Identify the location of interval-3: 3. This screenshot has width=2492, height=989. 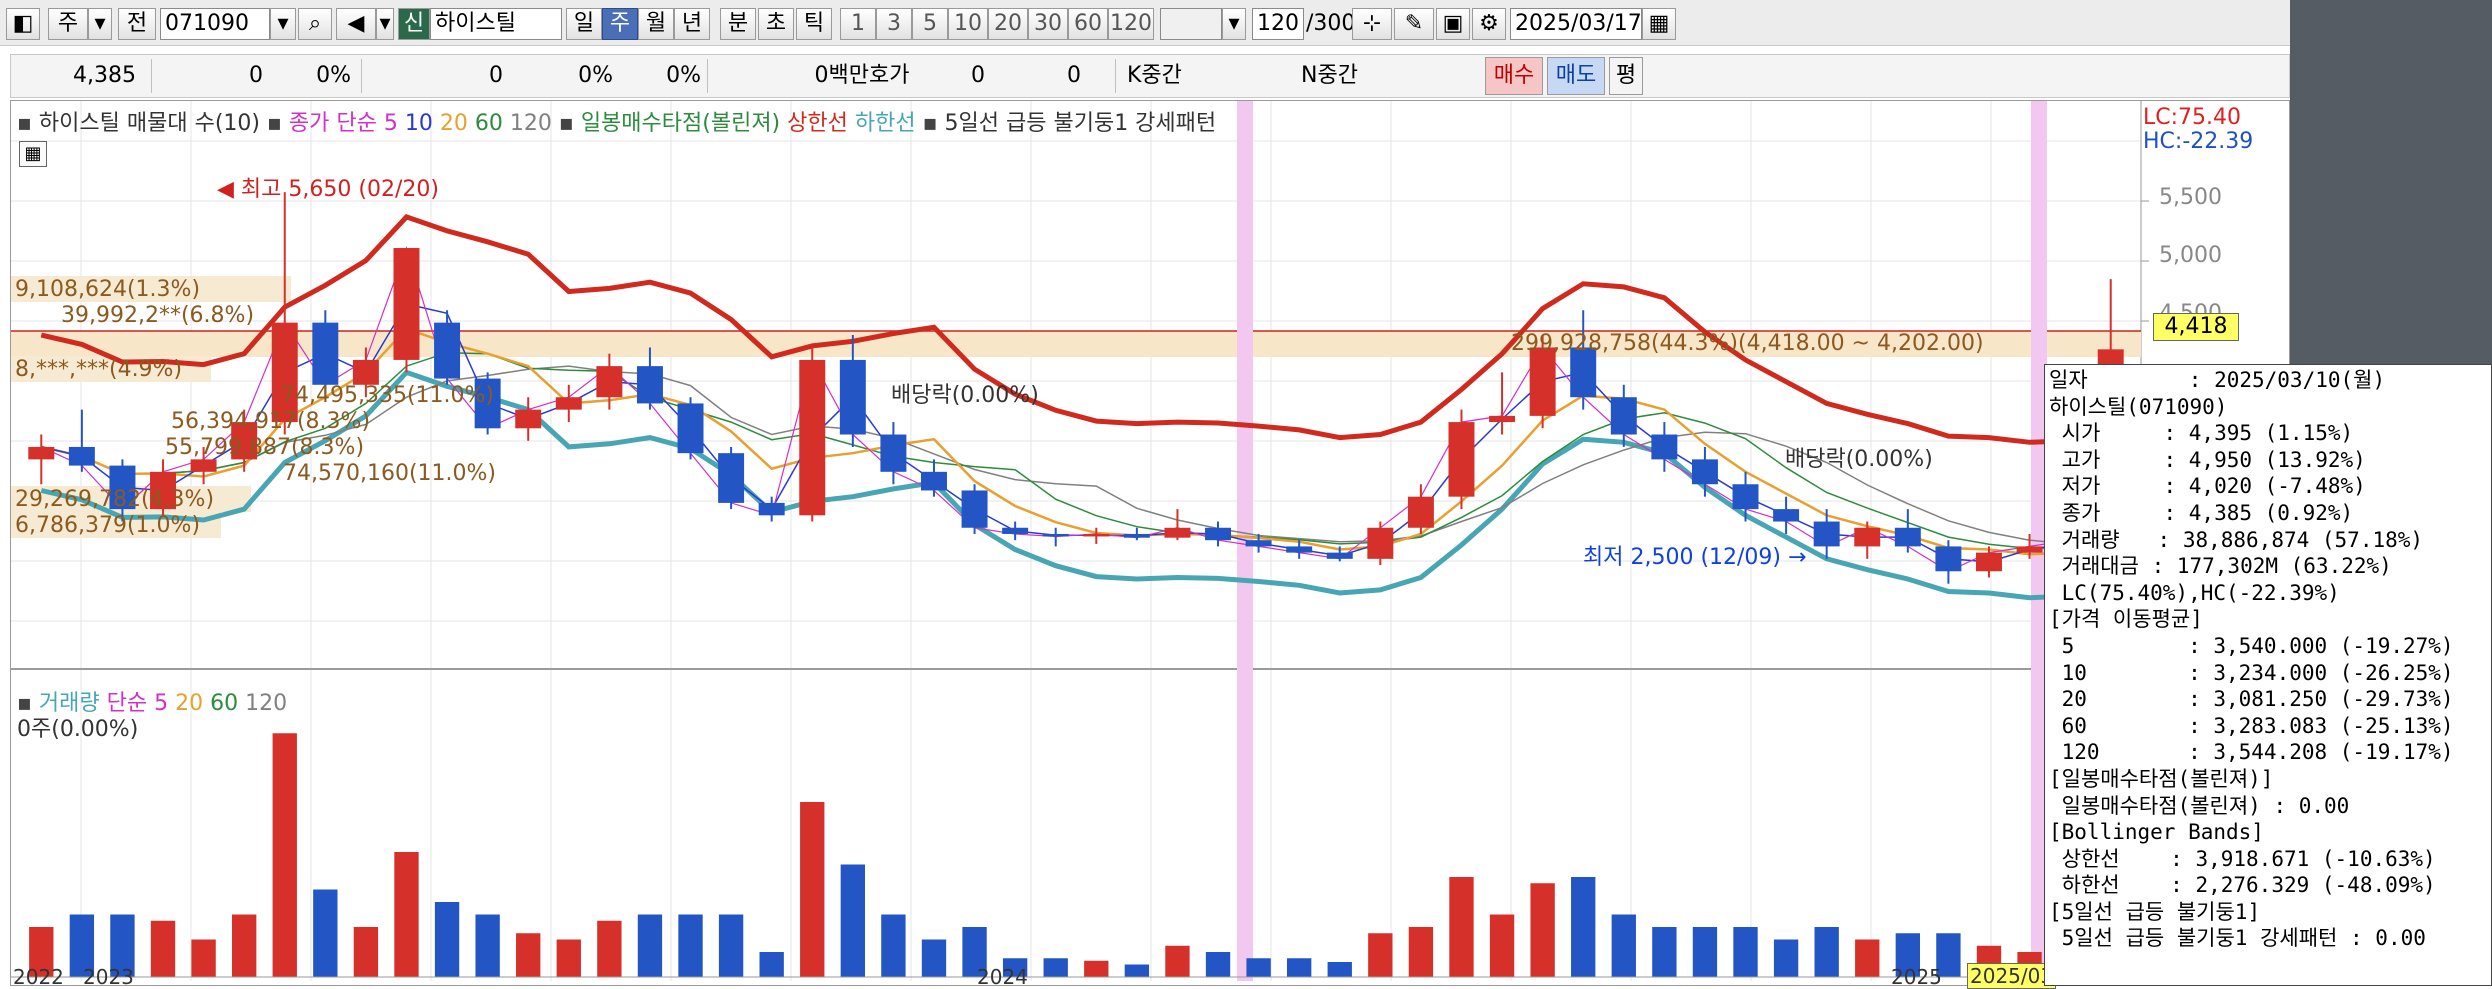
(894, 24).